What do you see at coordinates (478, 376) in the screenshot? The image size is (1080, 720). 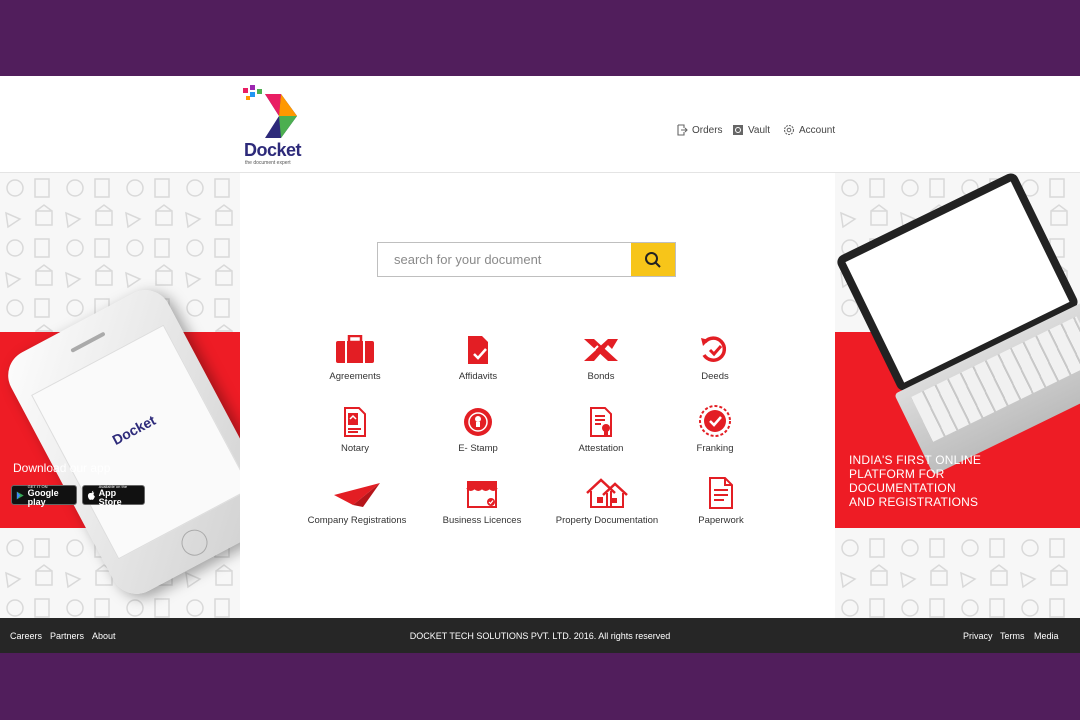 I see `category-label: Affidavits` at bounding box center [478, 376].